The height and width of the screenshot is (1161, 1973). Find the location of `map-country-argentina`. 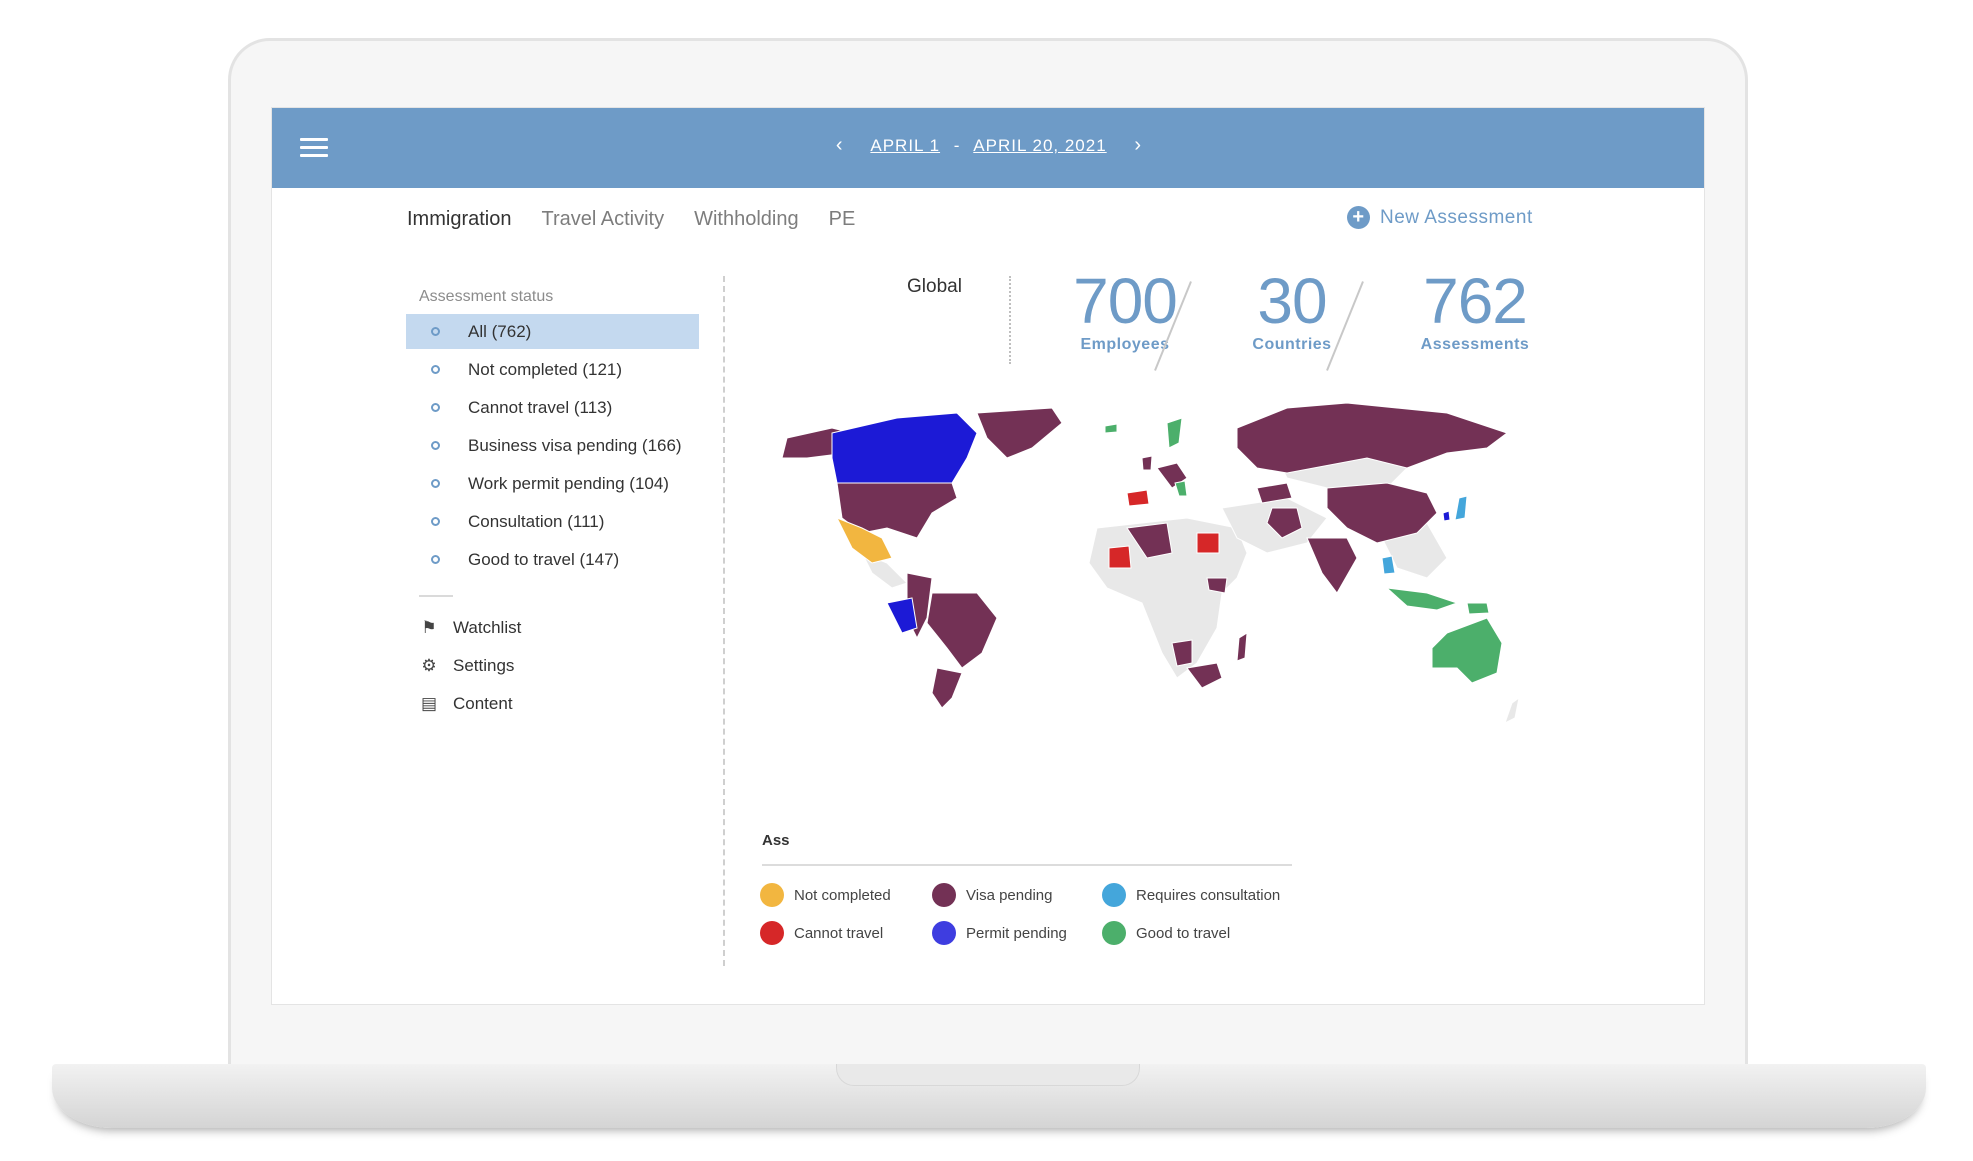

map-country-argentina is located at coordinates (947, 688).